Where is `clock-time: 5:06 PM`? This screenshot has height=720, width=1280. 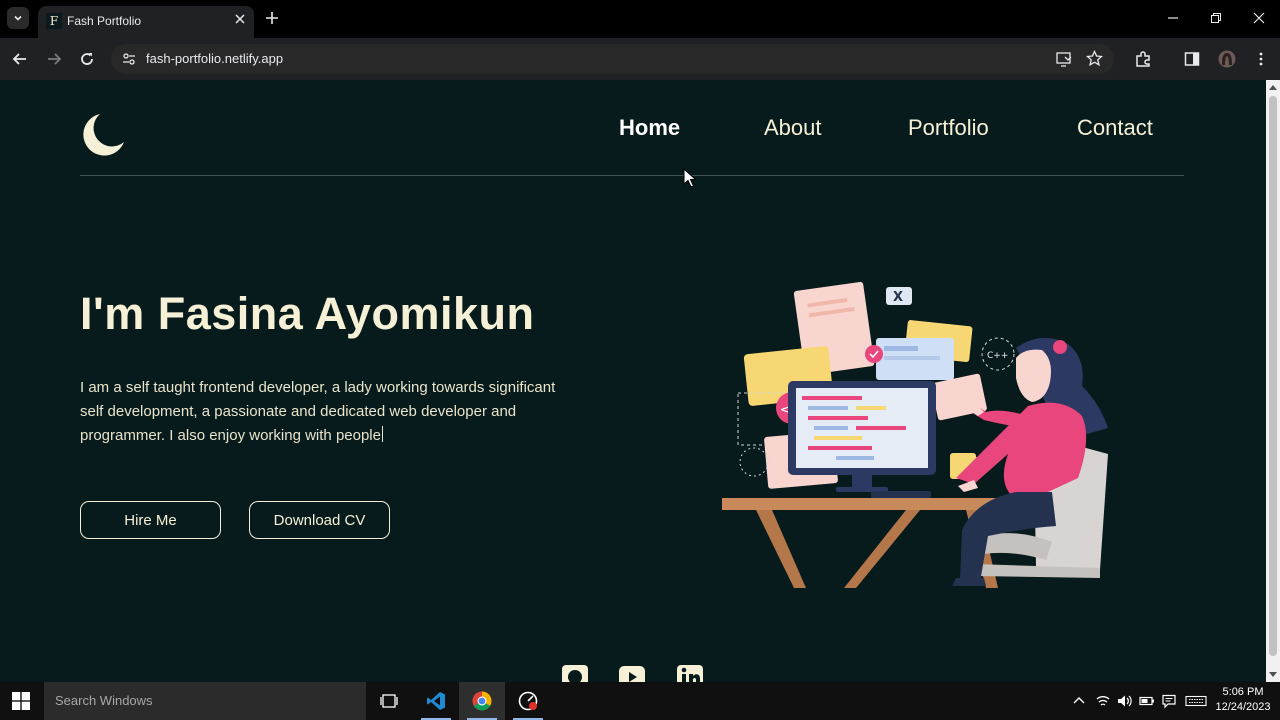 clock-time: 5:06 PM is located at coordinates (1243, 692).